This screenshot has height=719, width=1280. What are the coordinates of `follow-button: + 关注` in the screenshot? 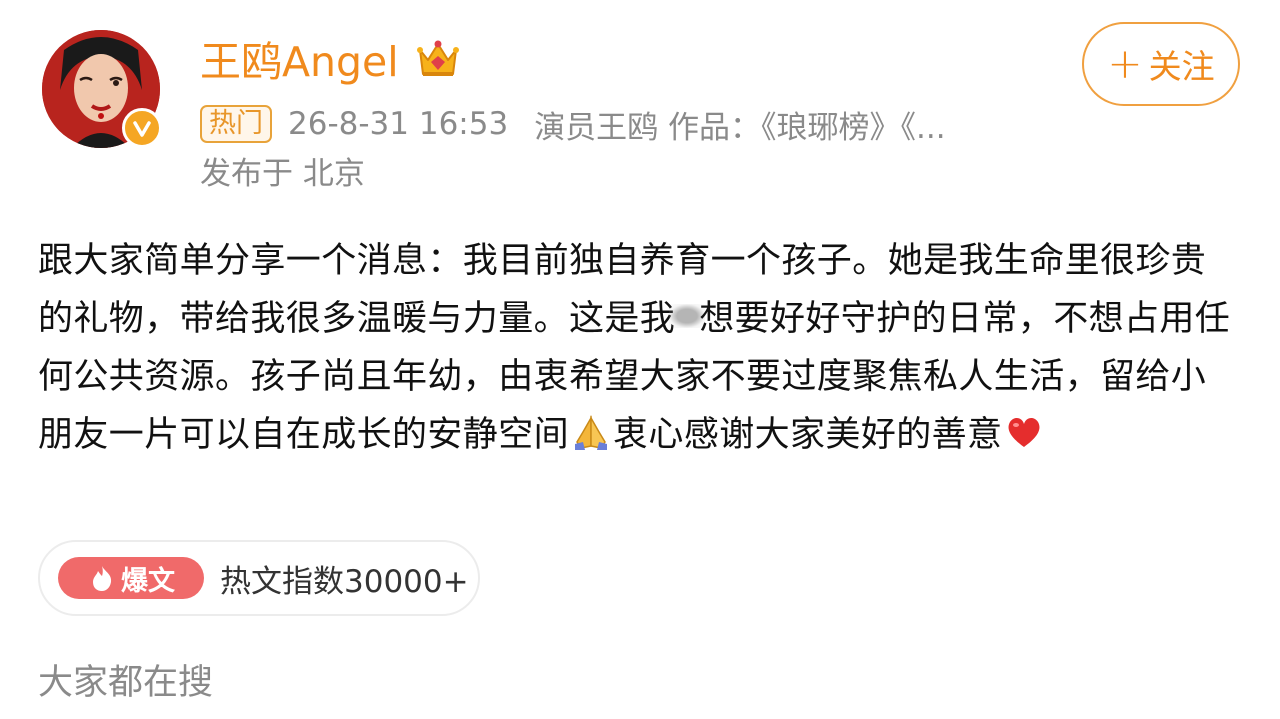 It's located at (1161, 64).